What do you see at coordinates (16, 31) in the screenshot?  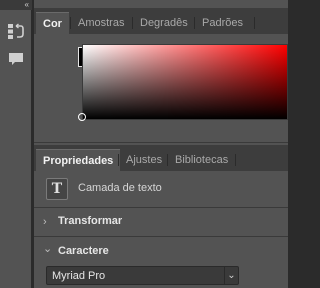 I see `history-icon` at bounding box center [16, 31].